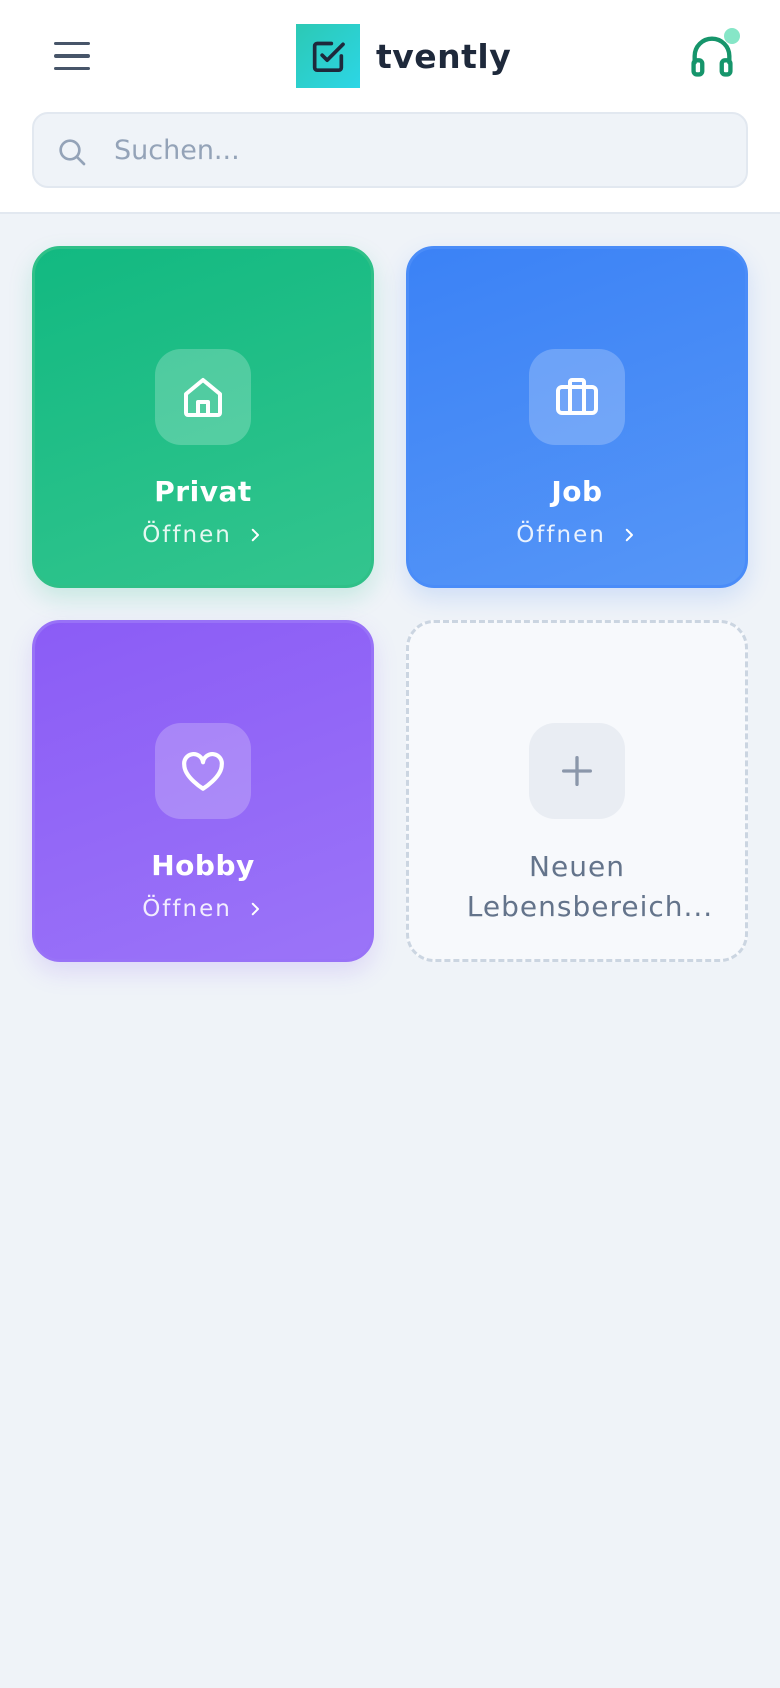 The width and height of the screenshot is (780, 1688). I want to click on search-input, so click(419, 150).